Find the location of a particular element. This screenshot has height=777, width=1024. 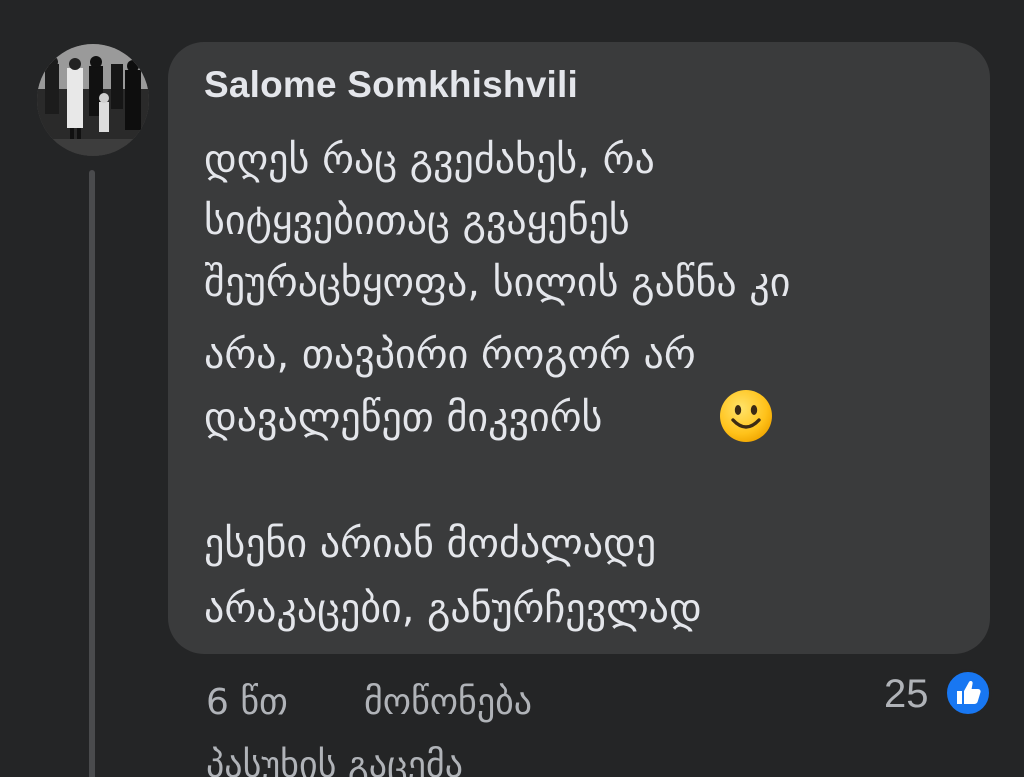

comment-text-line: არაკაცები, განურჩევლად is located at coordinates (453, 609).